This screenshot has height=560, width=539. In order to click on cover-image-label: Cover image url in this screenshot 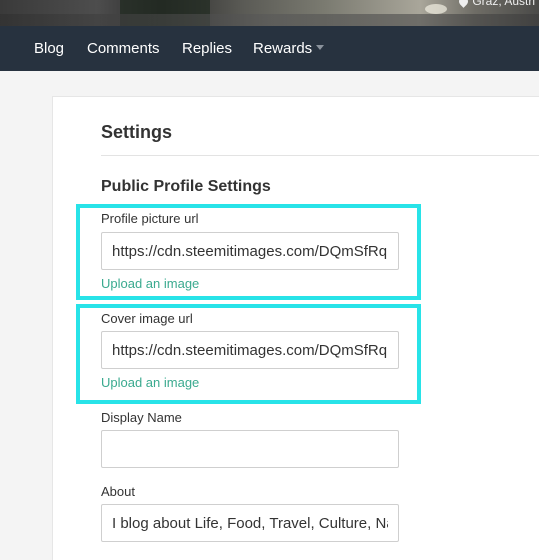, I will do `click(147, 318)`.